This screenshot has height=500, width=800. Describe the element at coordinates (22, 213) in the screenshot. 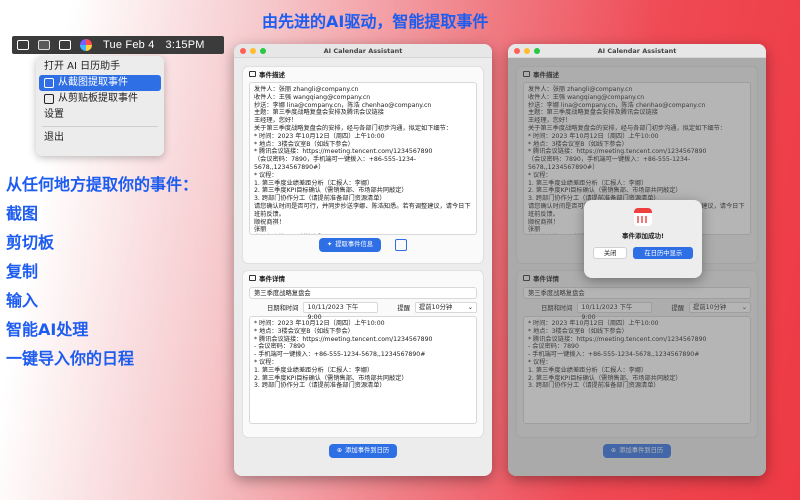

I see `feature-item: 截图` at that location.